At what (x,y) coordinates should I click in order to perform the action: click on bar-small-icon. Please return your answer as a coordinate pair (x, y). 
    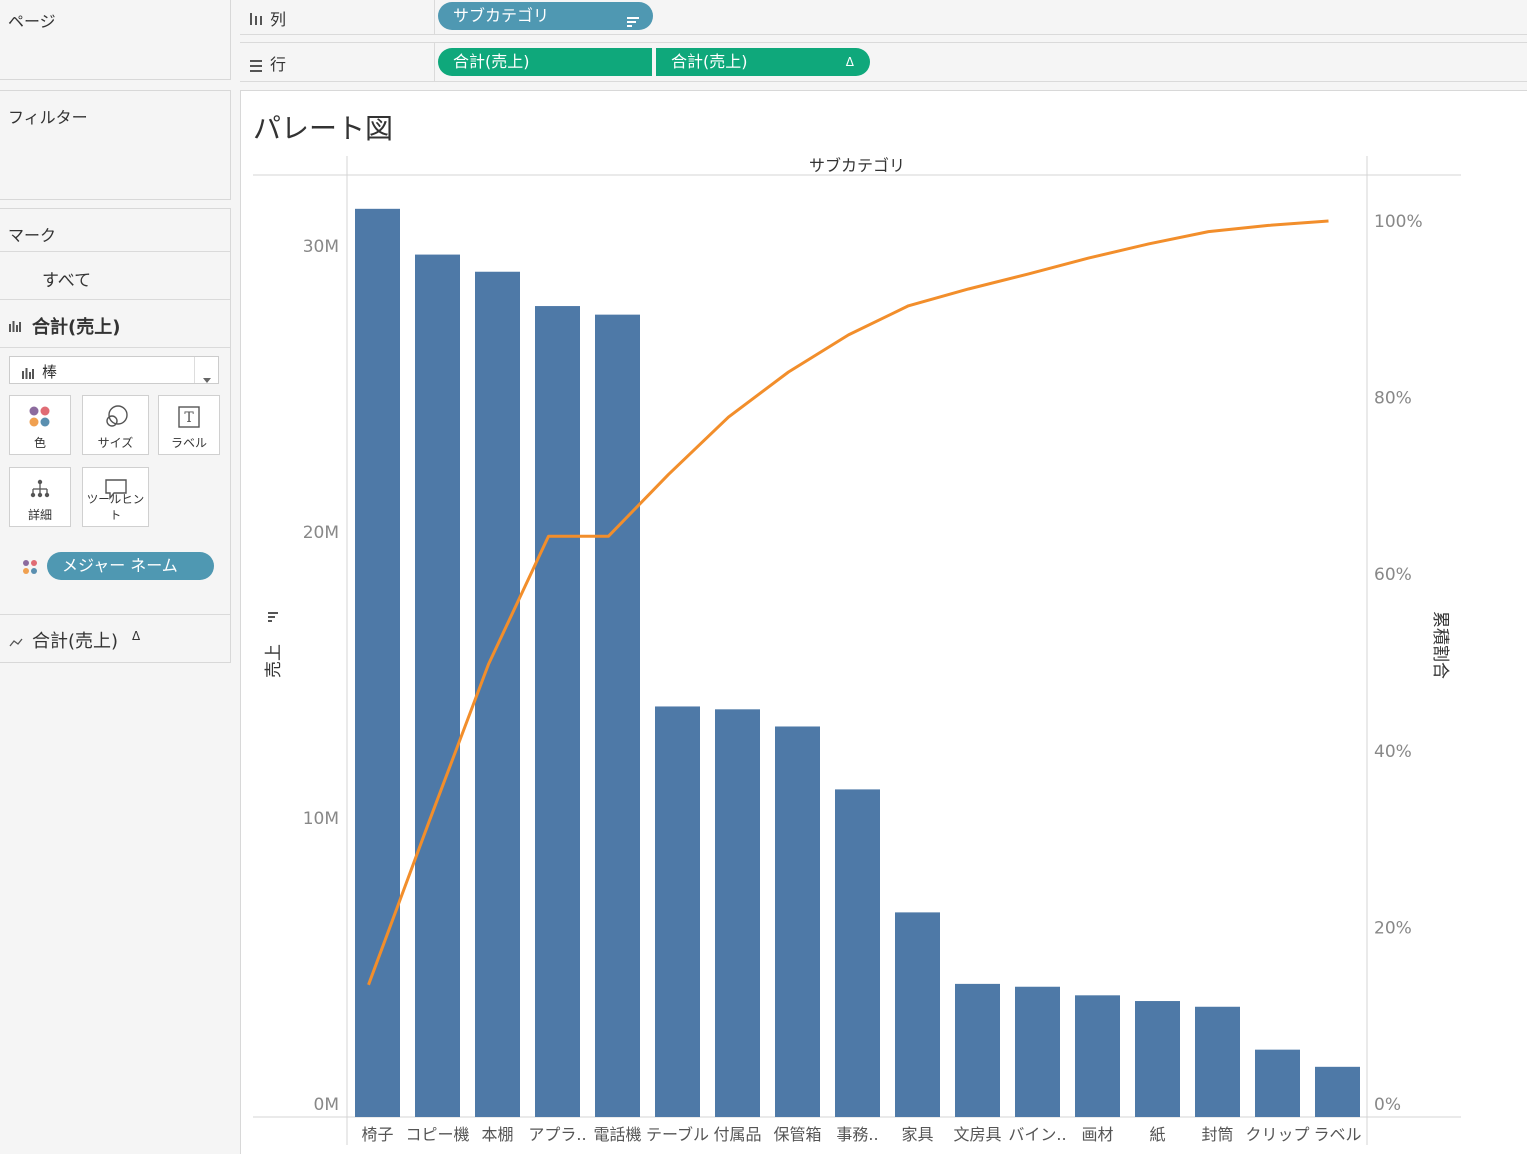
    Looking at the image, I should click on (15, 326).